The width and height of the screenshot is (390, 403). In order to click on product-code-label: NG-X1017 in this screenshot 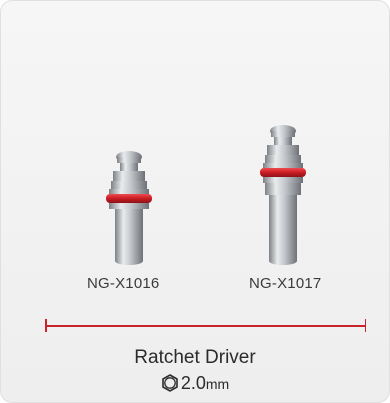, I will do `click(285, 283)`.